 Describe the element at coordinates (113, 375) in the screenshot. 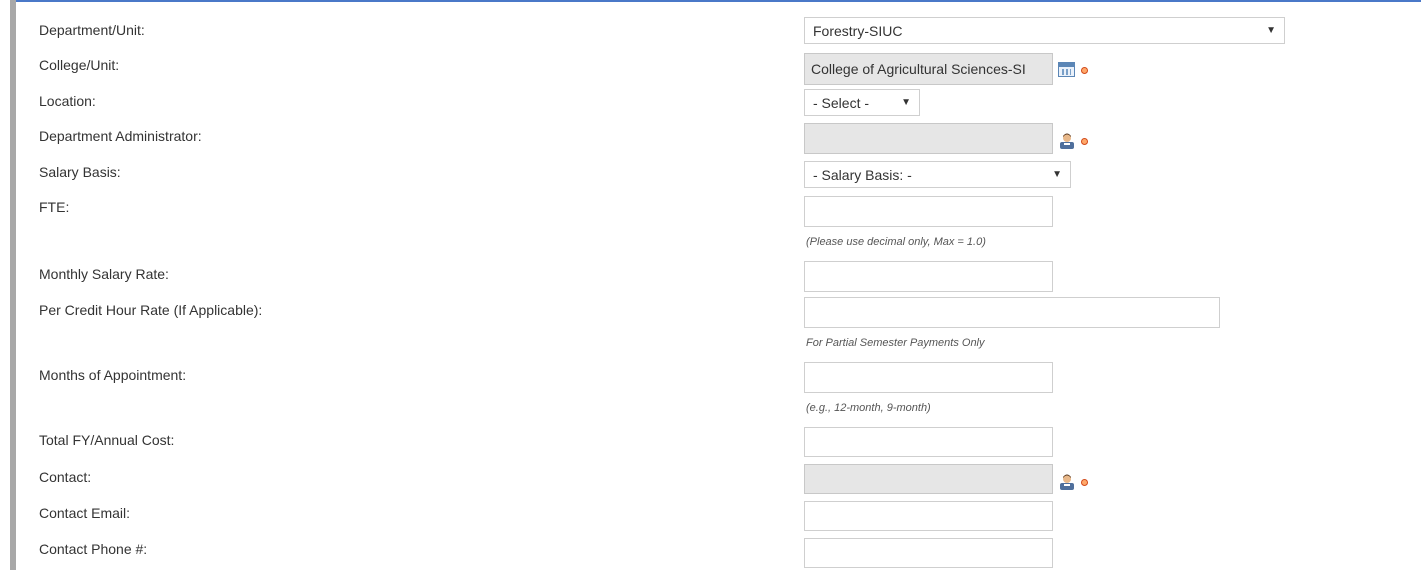

I see `months-of-appointment-label: Months of Appointment:` at that location.